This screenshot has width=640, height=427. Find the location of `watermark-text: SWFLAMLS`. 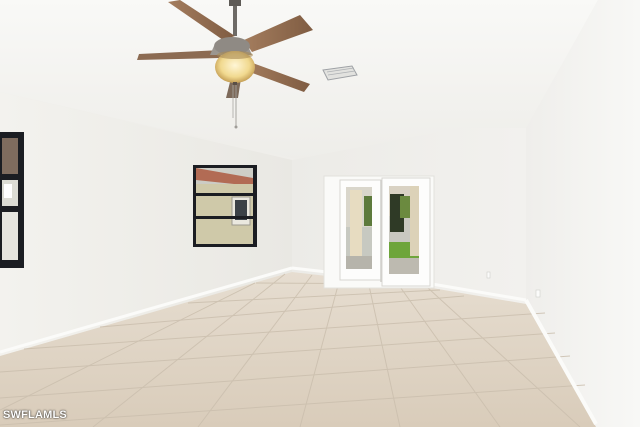

watermark-text: SWFLAMLS is located at coordinates (35, 415).